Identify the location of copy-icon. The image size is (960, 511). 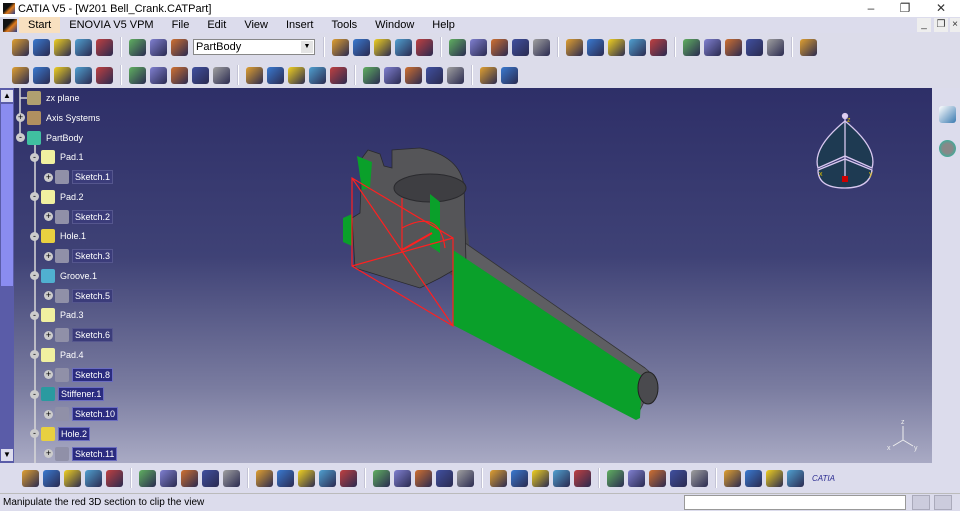
(210, 478).